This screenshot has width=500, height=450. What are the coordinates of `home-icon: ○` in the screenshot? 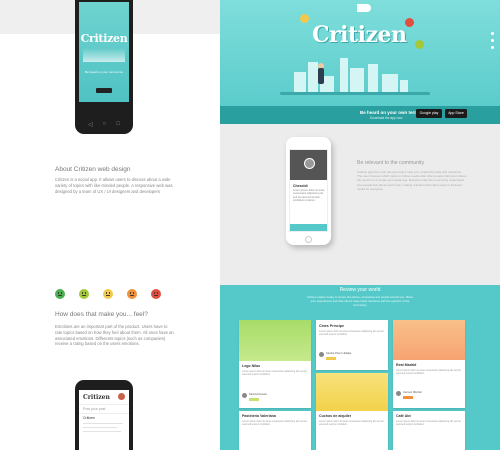 It's located at (105, 124).